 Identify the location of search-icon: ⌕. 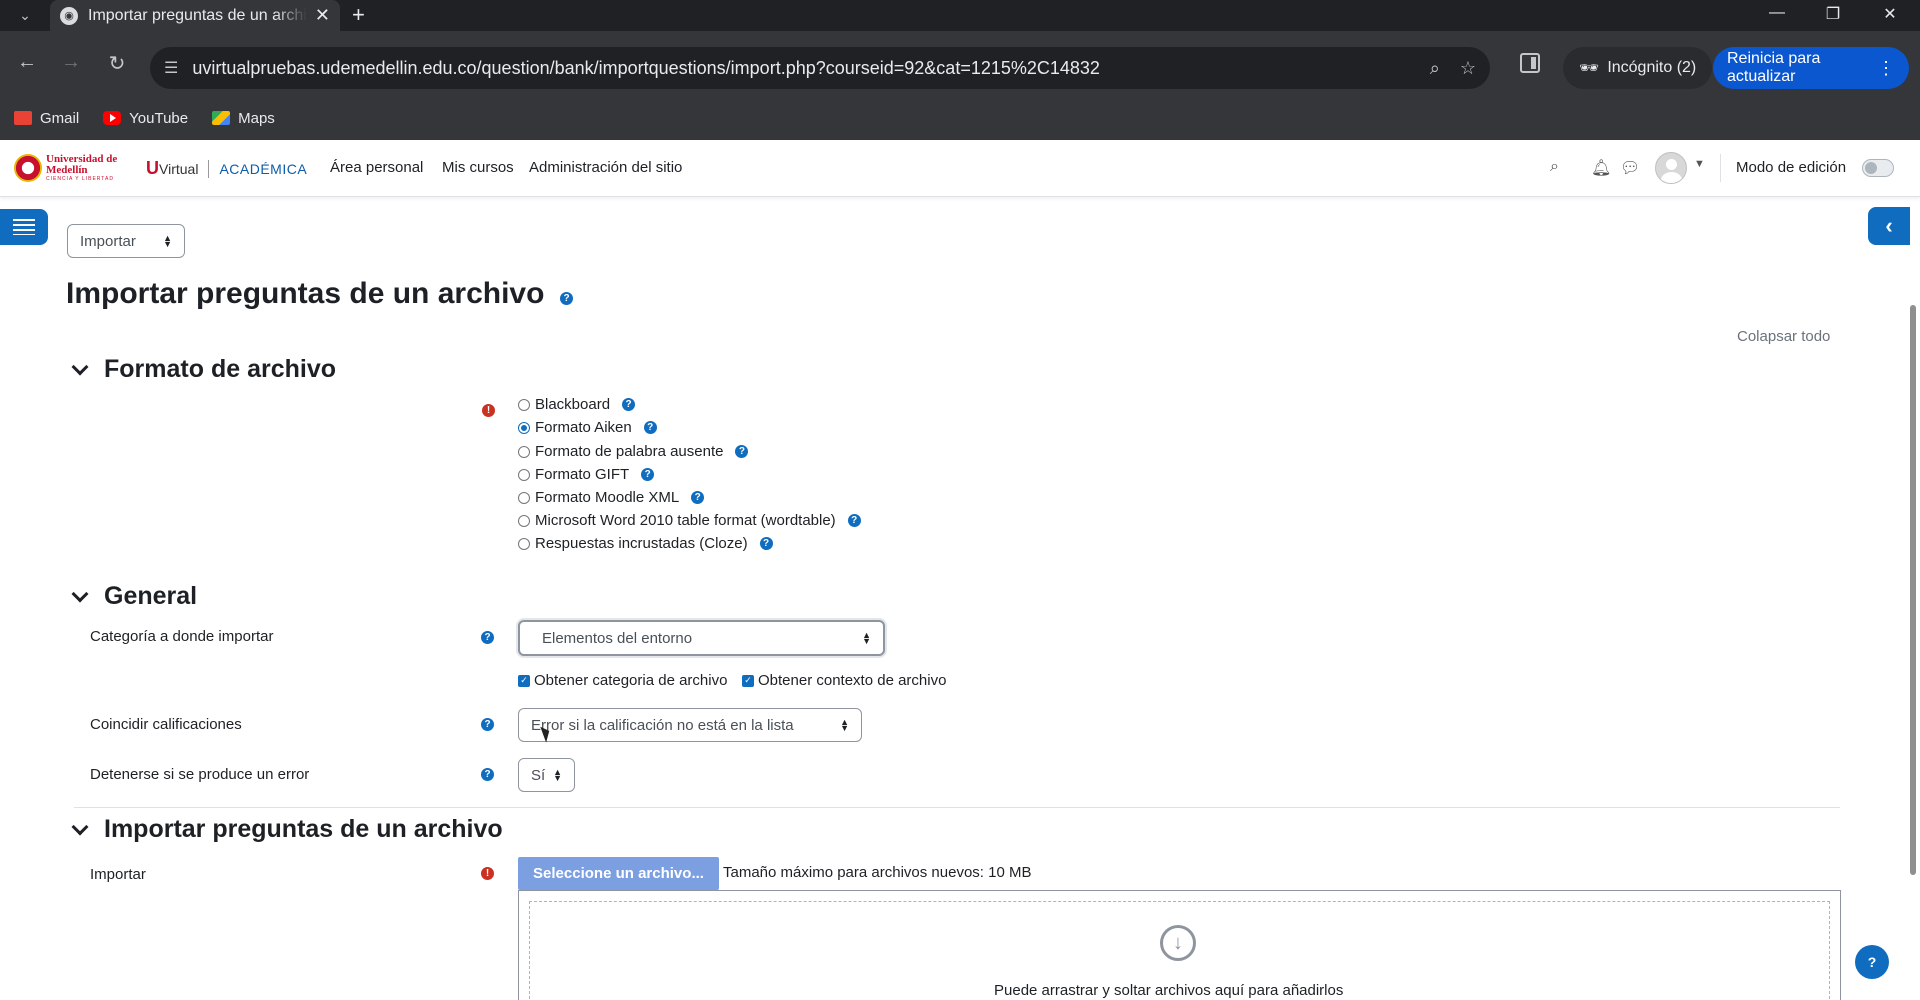
(1554, 167).